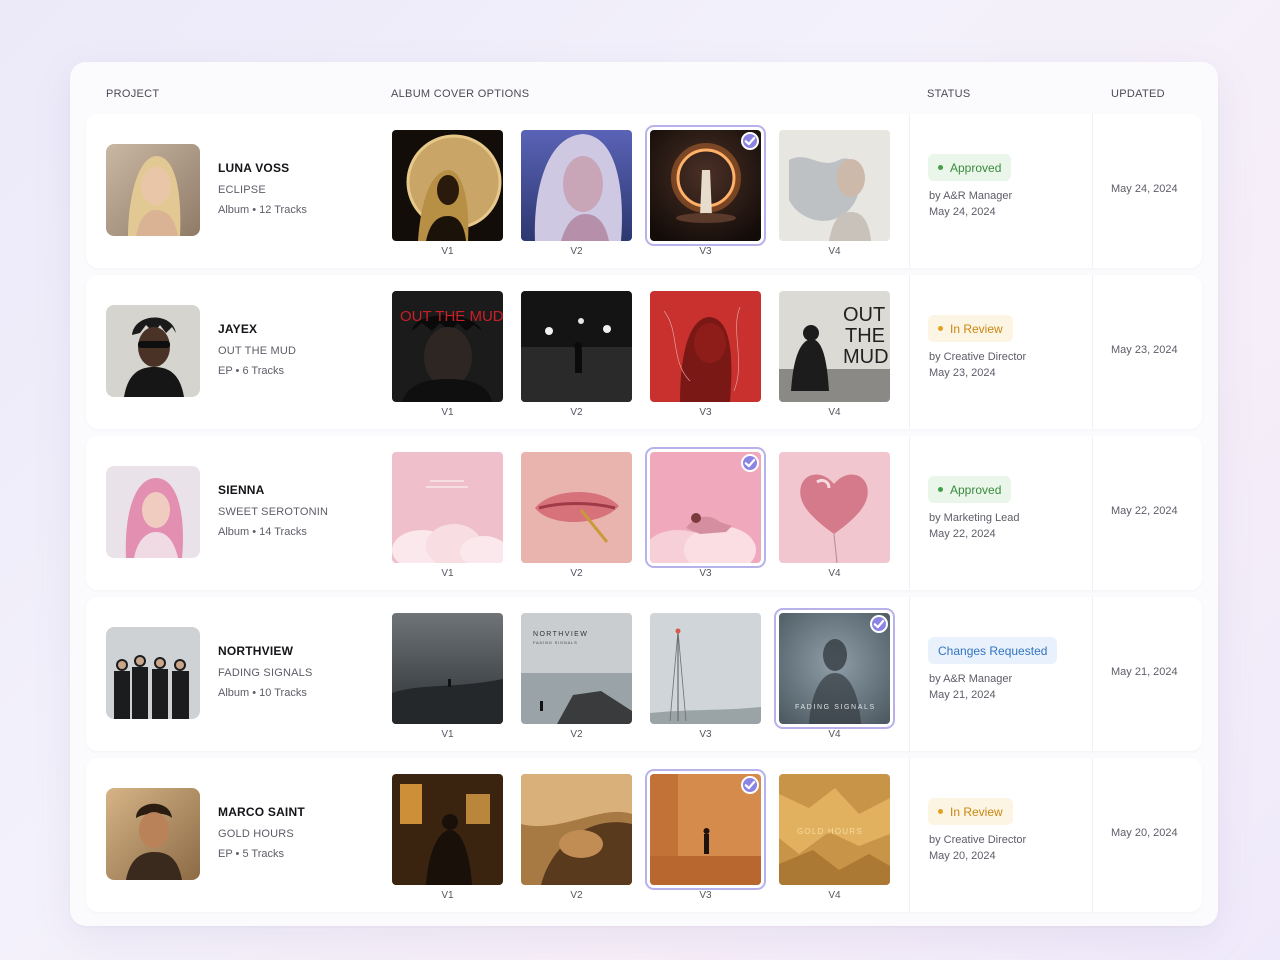  What do you see at coordinates (864, 315) in the screenshot?
I see `cover-text: OUT` at bounding box center [864, 315].